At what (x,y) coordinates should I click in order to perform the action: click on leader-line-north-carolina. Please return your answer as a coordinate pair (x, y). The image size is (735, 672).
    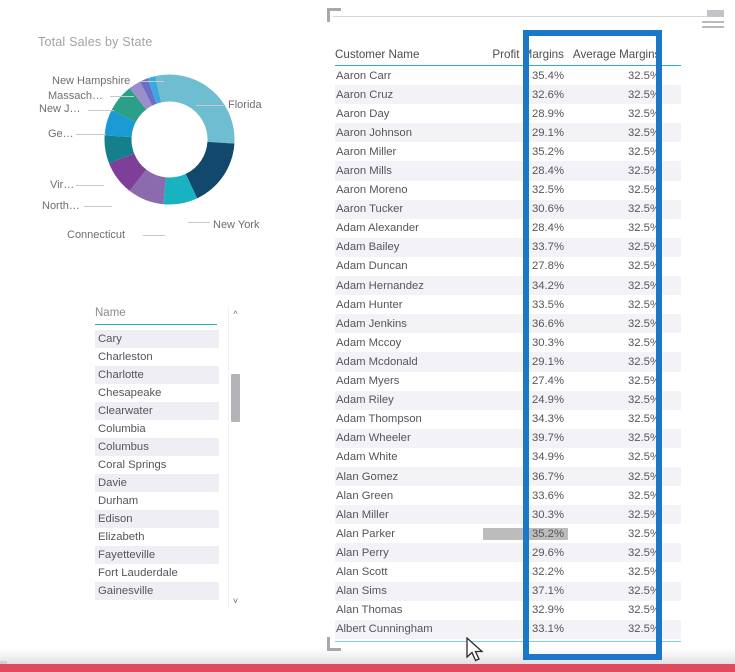
    Looking at the image, I should click on (98, 206).